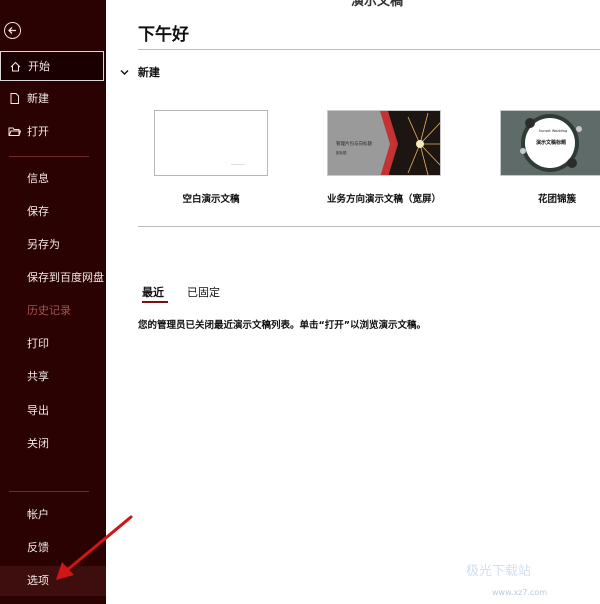  What do you see at coordinates (127, 72) in the screenshot?
I see `chevron-down-icon` at bounding box center [127, 72].